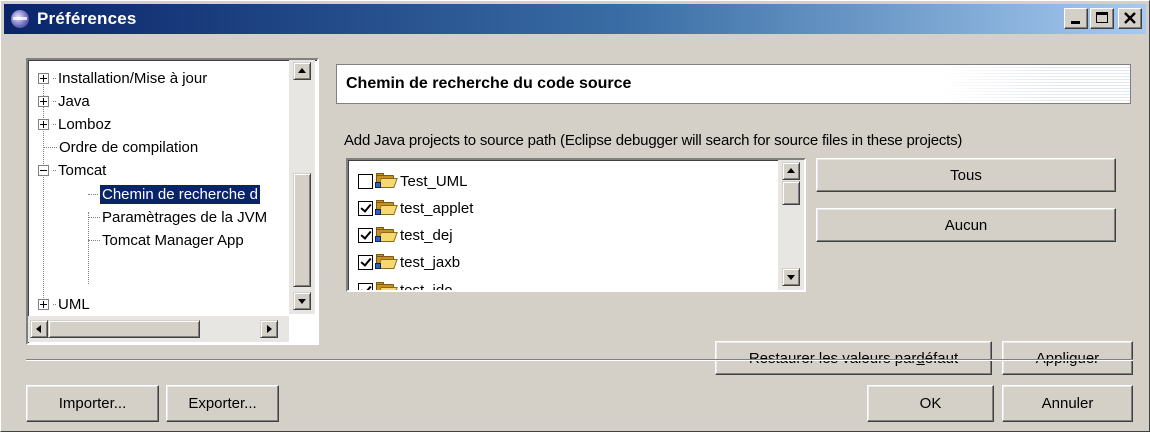 This screenshot has width=1150, height=432. What do you see at coordinates (853, 358) in the screenshot?
I see `restore-defaults-button: Restaurer les valeurs par d éfaut` at bounding box center [853, 358].